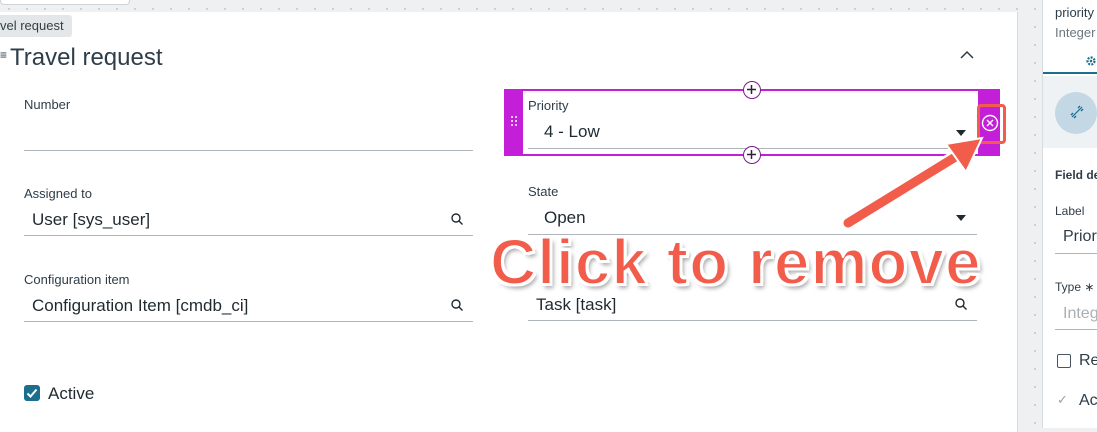 This screenshot has width=1097, height=432. What do you see at coordinates (3, 55) in the screenshot?
I see `section-drag-icon: ≡` at bounding box center [3, 55].